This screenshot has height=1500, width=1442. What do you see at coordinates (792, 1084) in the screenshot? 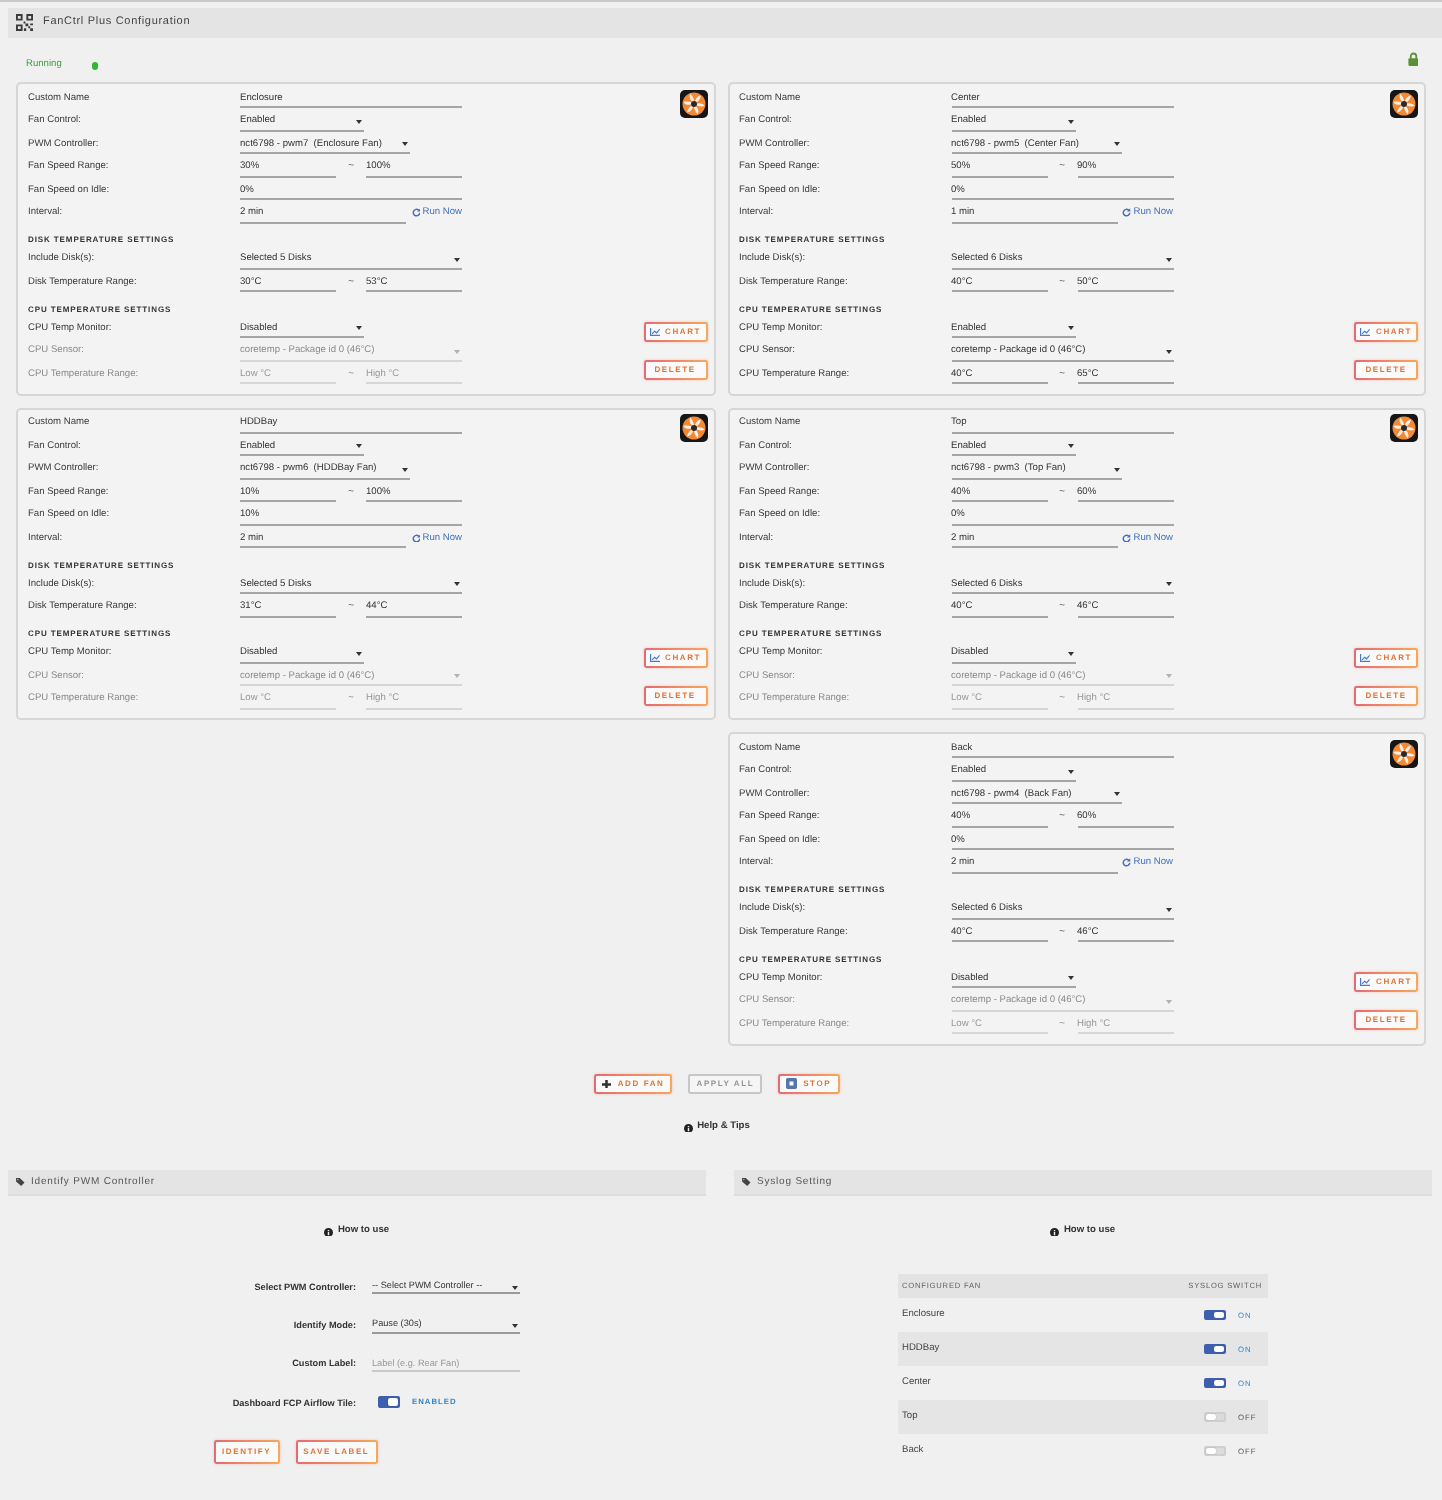
I see `stop-icon` at bounding box center [792, 1084].